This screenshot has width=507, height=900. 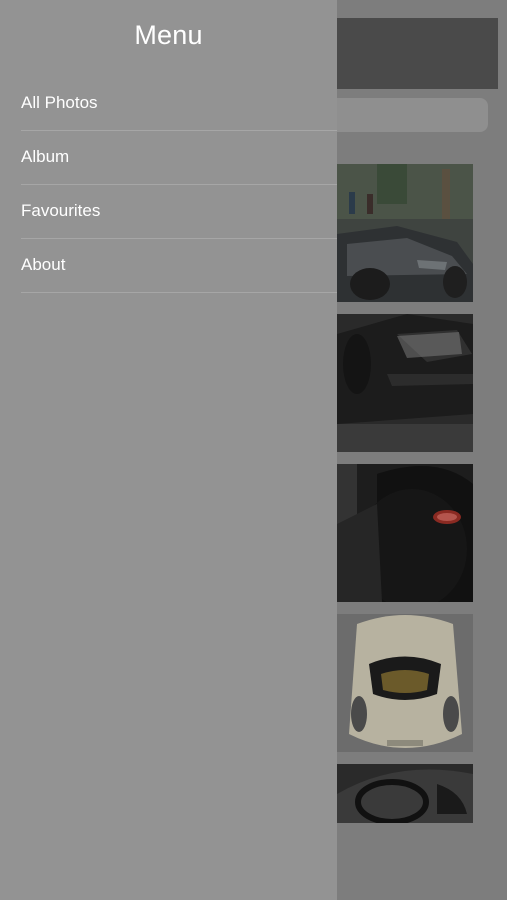 I want to click on menu-item-favourites: Favourites, so click(x=179, y=212).